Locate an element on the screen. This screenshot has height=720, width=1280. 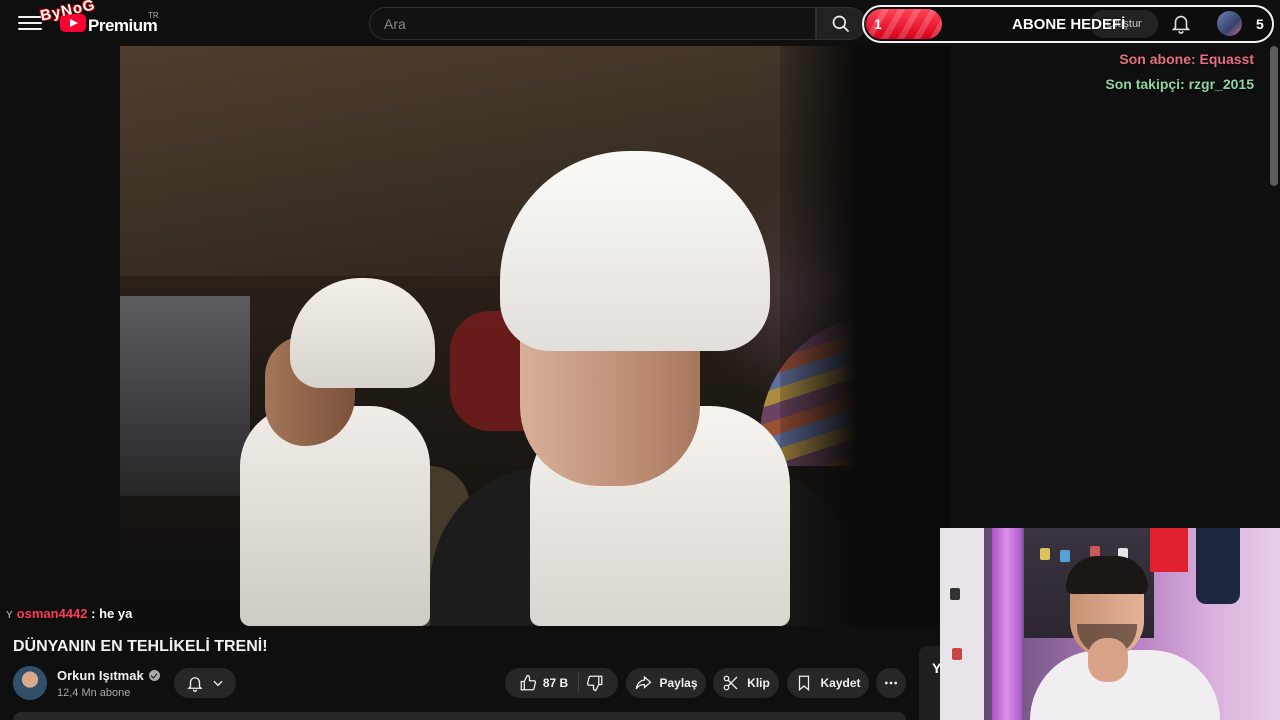
more-horizontal-icon is located at coordinates (891, 683).